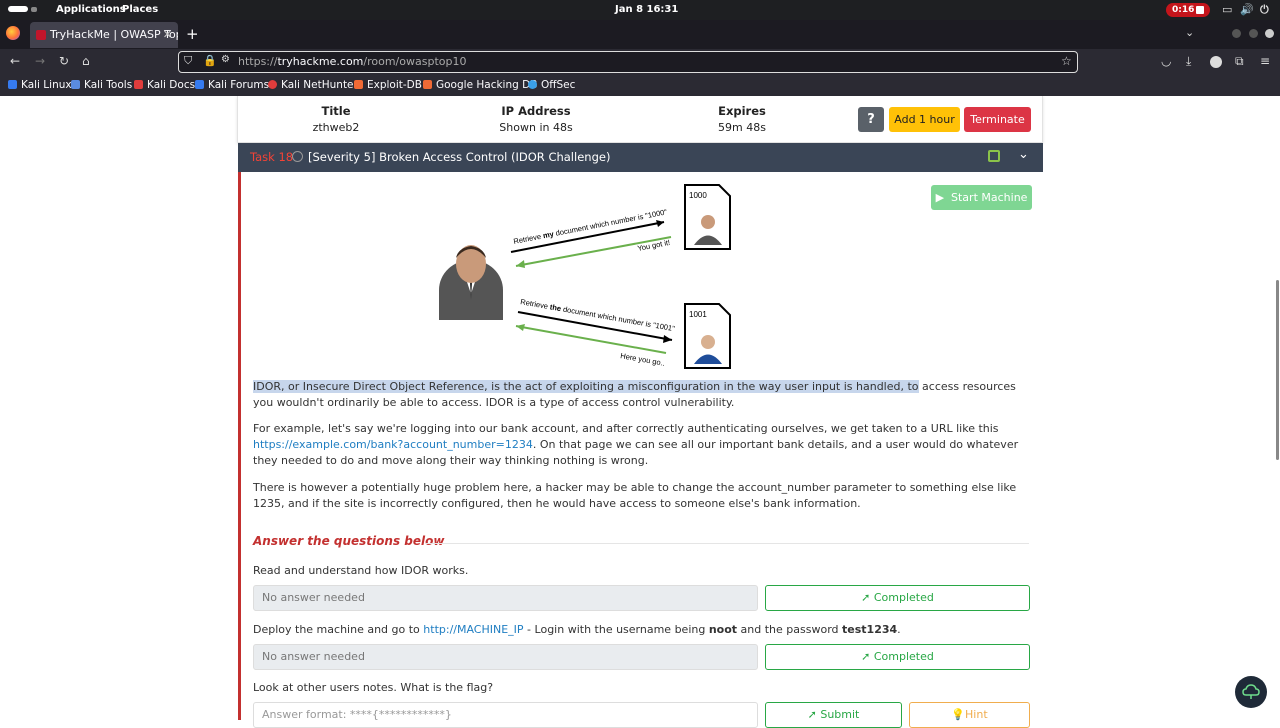 Image resolution: width=1280 pixels, height=728 pixels. I want to click on url-text: https://tryhackme.com/room/owasptop10, so click(352, 61).